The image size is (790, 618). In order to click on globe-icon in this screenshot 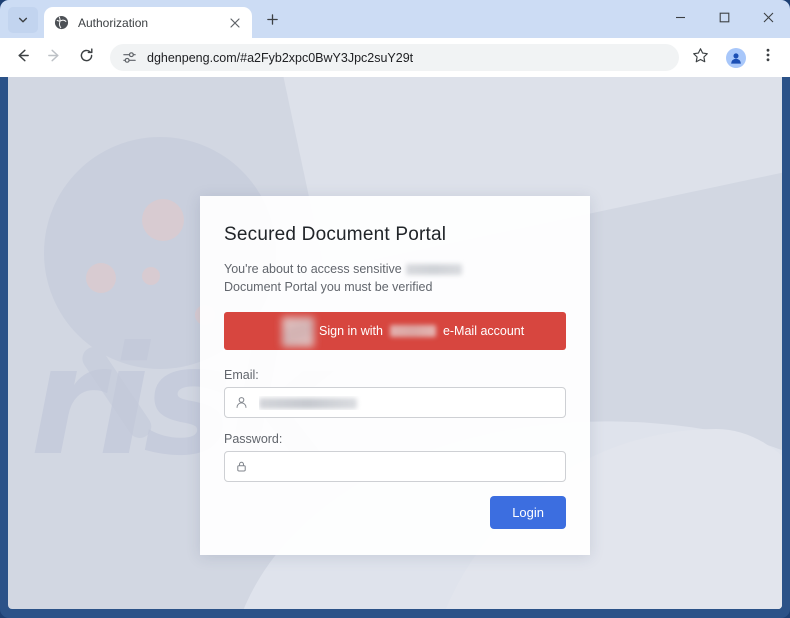, I will do `click(61, 23)`.